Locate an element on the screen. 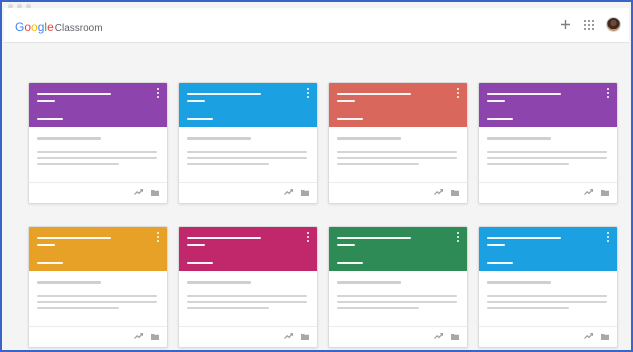 Image resolution: width=633 pixels, height=352 pixels. product-name: Classroom is located at coordinates (78, 28).